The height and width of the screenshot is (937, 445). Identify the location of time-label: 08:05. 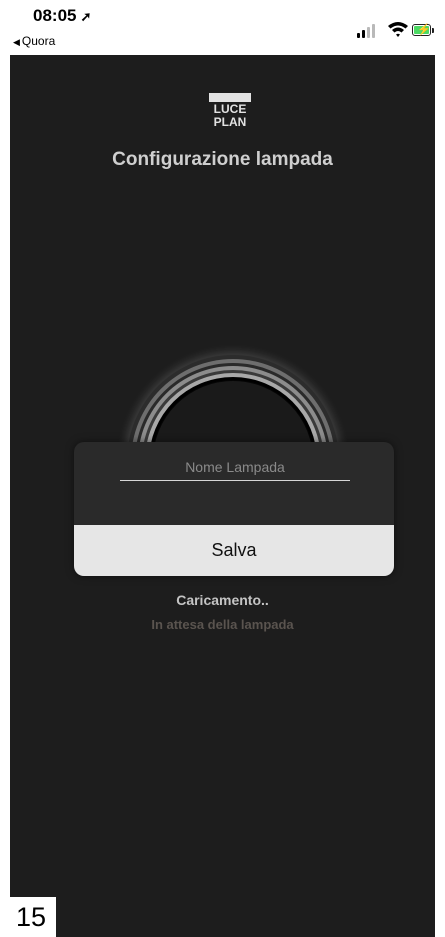
(55, 15).